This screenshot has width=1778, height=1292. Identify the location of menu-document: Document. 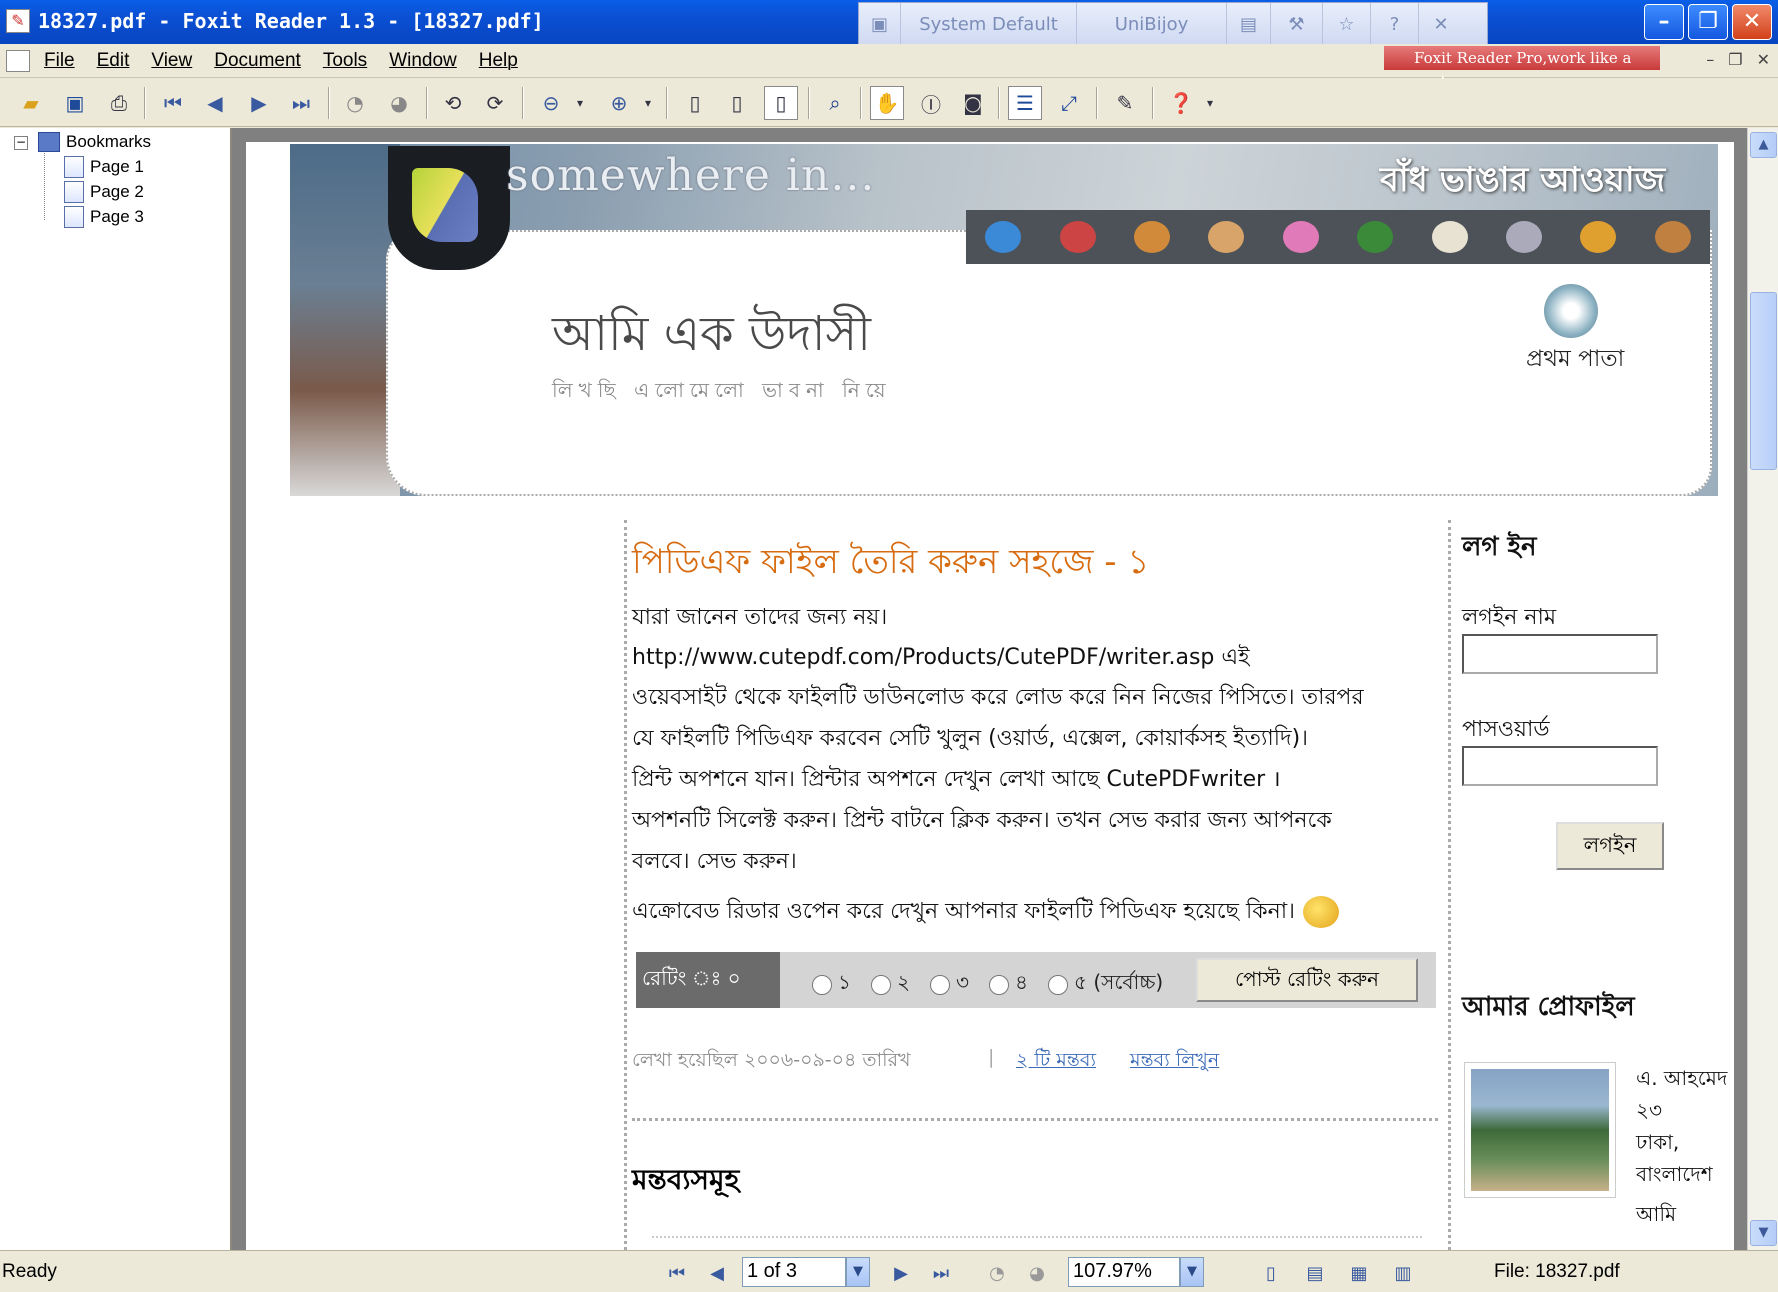
(257, 61).